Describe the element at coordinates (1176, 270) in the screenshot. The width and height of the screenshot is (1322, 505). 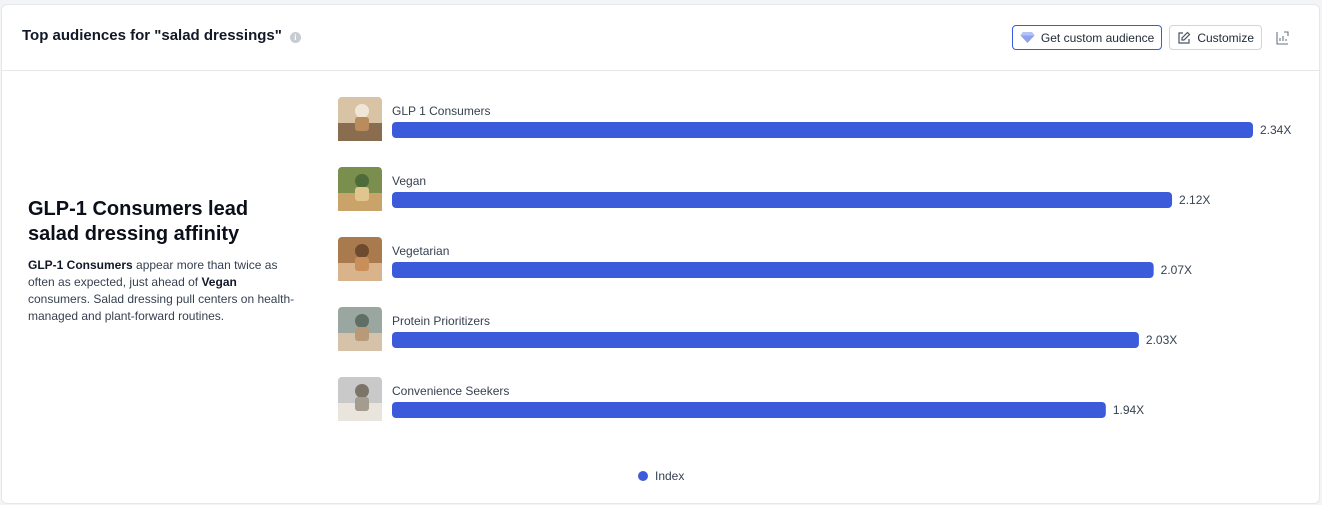
I see `value-label: 2.07X` at that location.